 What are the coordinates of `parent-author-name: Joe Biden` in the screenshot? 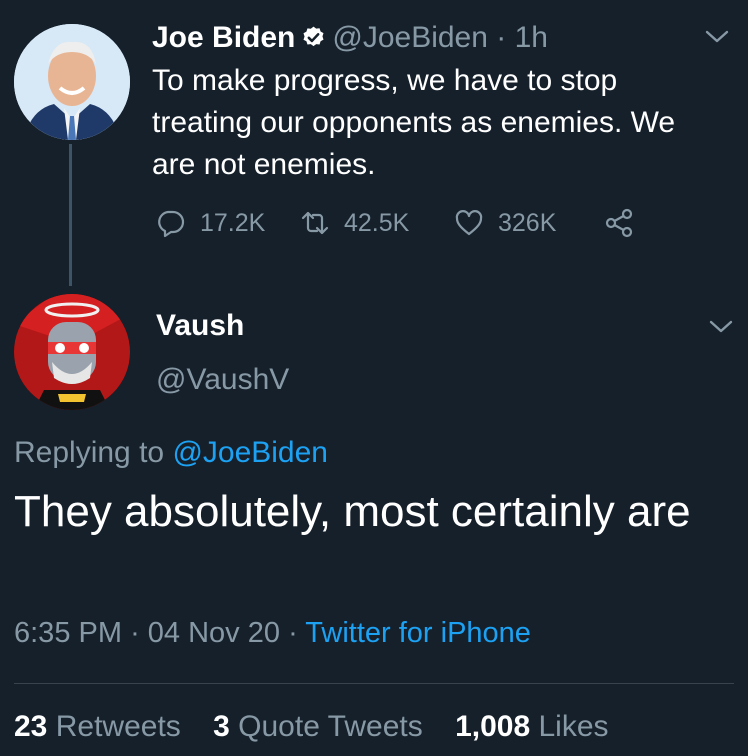 It's located at (223, 37).